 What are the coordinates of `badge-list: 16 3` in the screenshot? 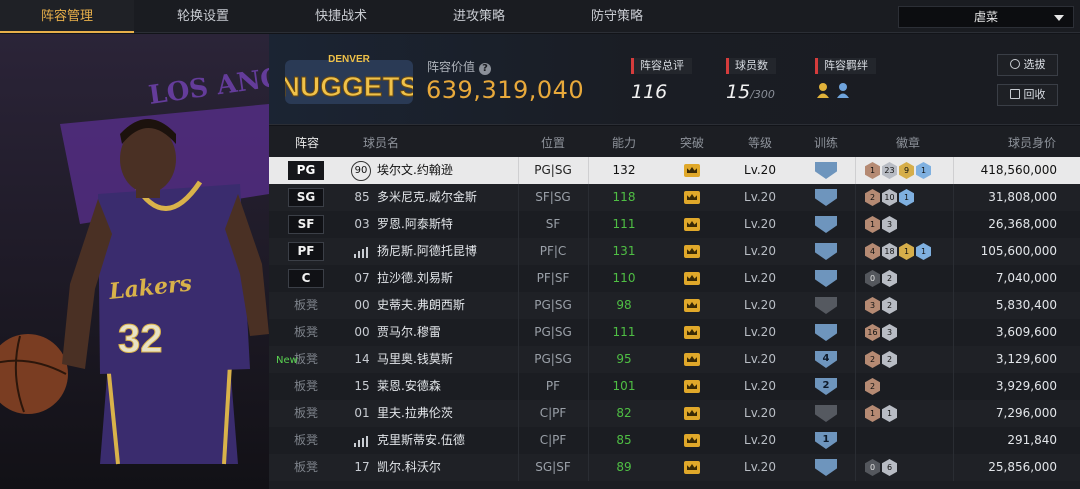 It's located at (882, 332).